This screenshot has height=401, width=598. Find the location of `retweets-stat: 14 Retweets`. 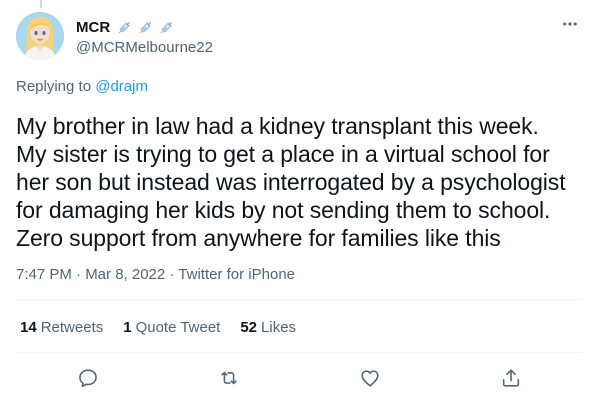

retweets-stat: 14 Retweets is located at coordinates (61, 327).